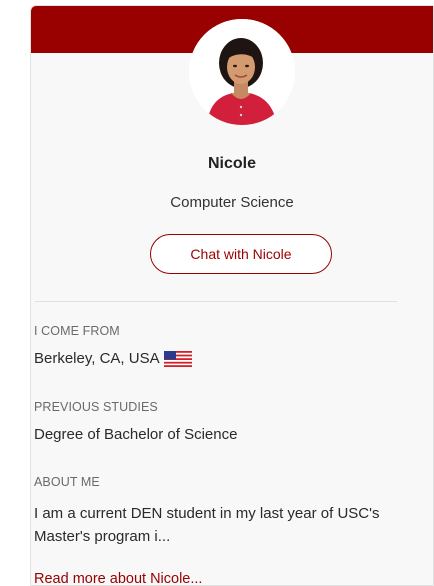  I want to click on avatar, so click(242, 72).